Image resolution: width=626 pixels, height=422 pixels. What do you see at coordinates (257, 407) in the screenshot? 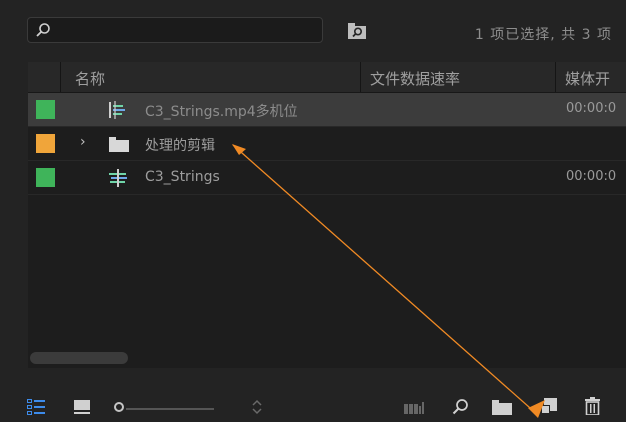
I see `sort-icon` at bounding box center [257, 407].